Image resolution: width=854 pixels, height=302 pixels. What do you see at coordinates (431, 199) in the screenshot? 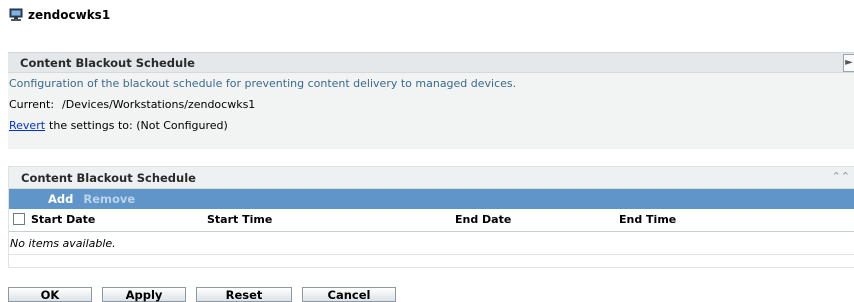
I see `schedule-toolbar: Add Remove` at bounding box center [431, 199].